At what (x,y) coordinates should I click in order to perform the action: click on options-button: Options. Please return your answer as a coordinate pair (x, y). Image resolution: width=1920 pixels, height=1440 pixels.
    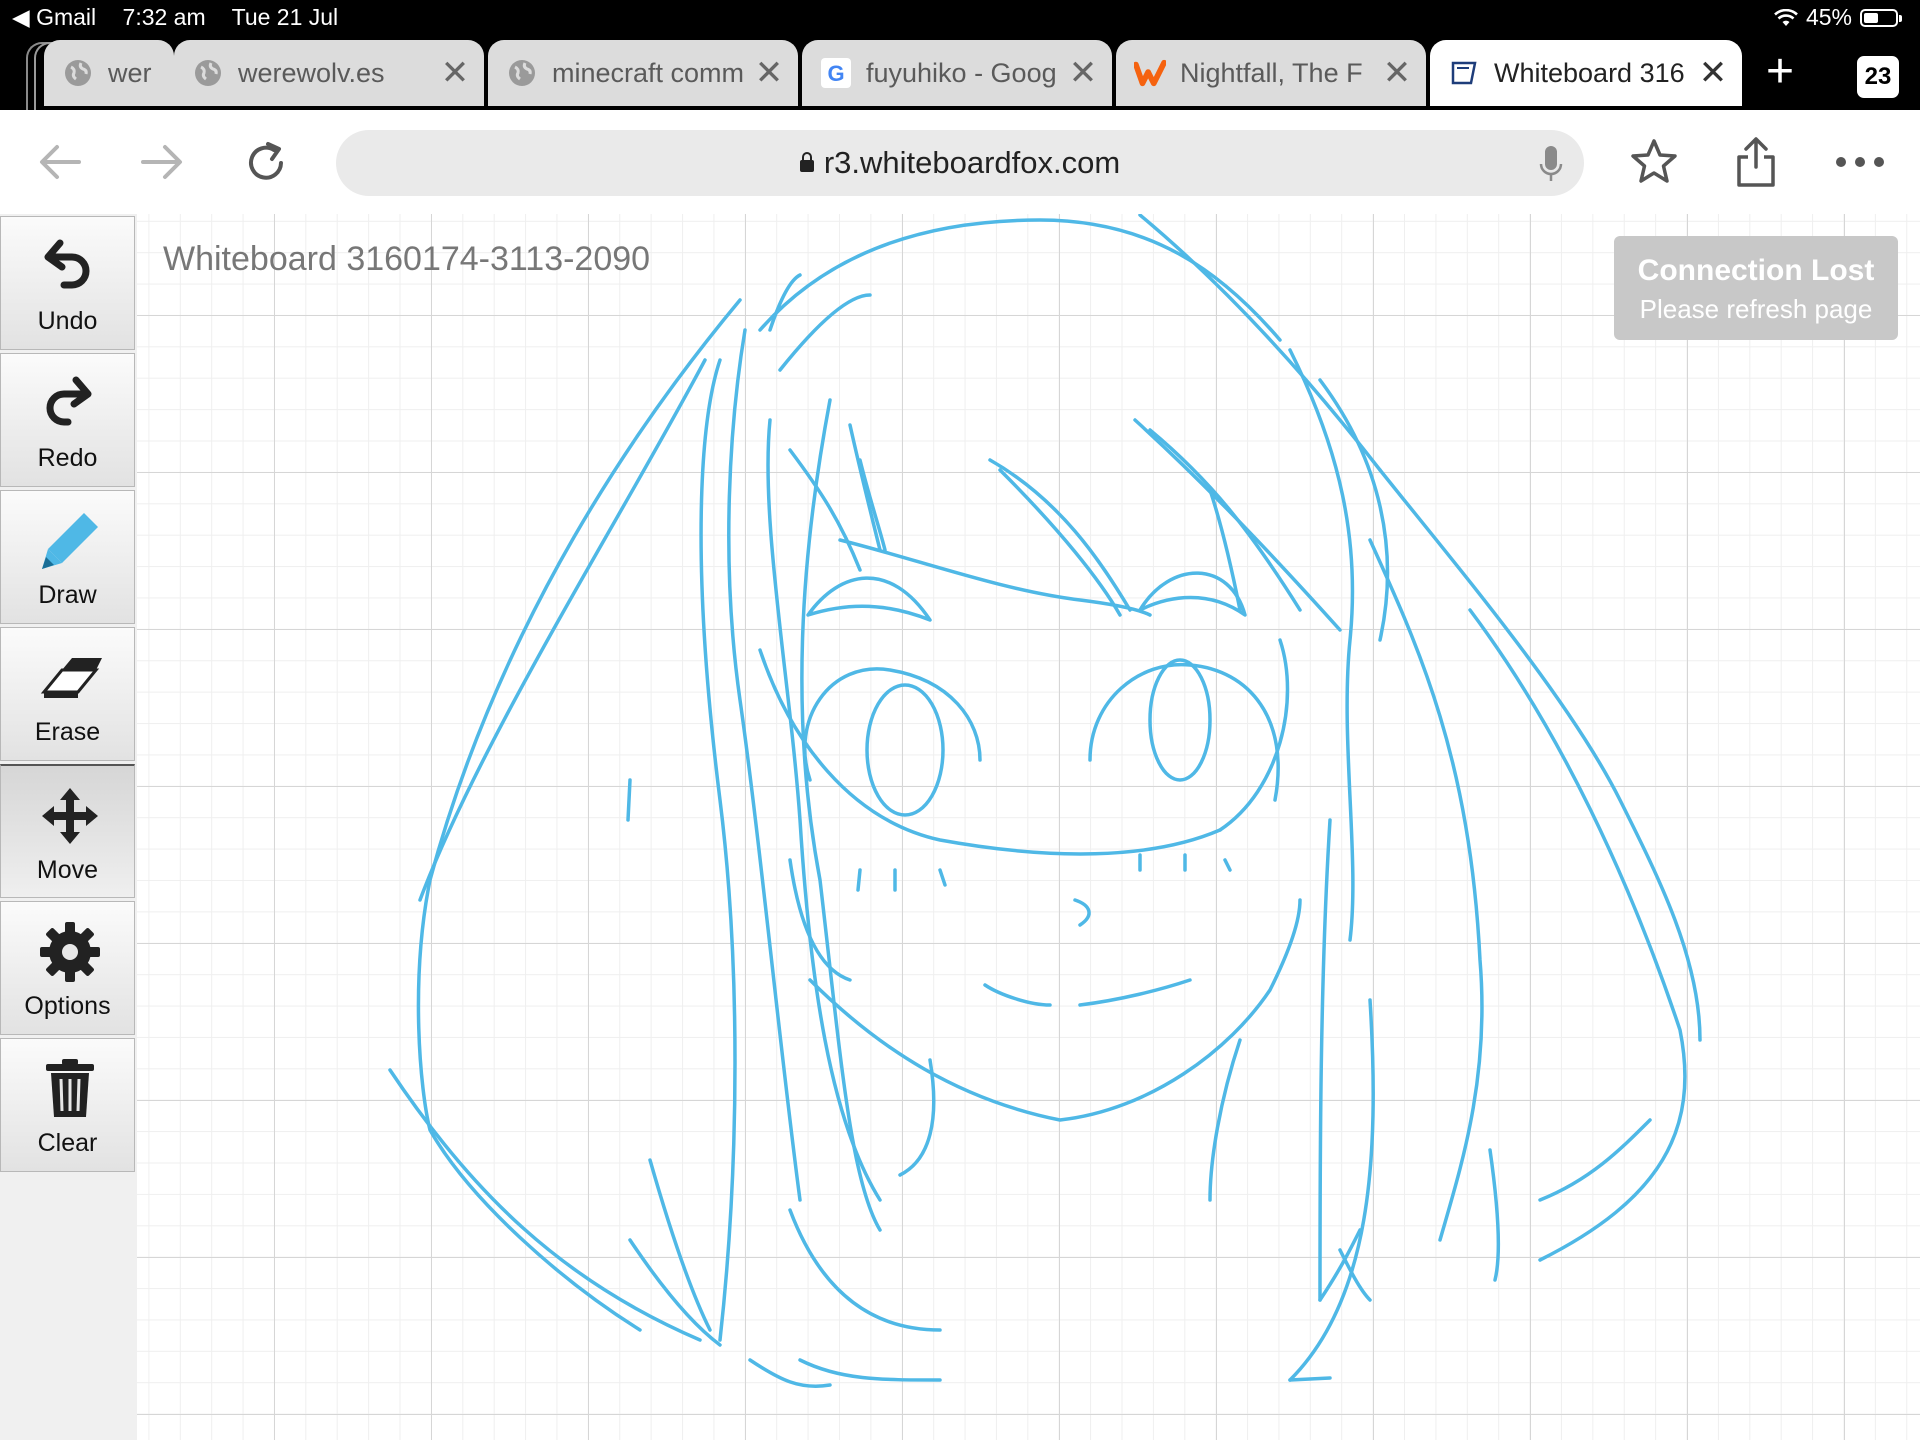
    Looking at the image, I should click on (67, 968).